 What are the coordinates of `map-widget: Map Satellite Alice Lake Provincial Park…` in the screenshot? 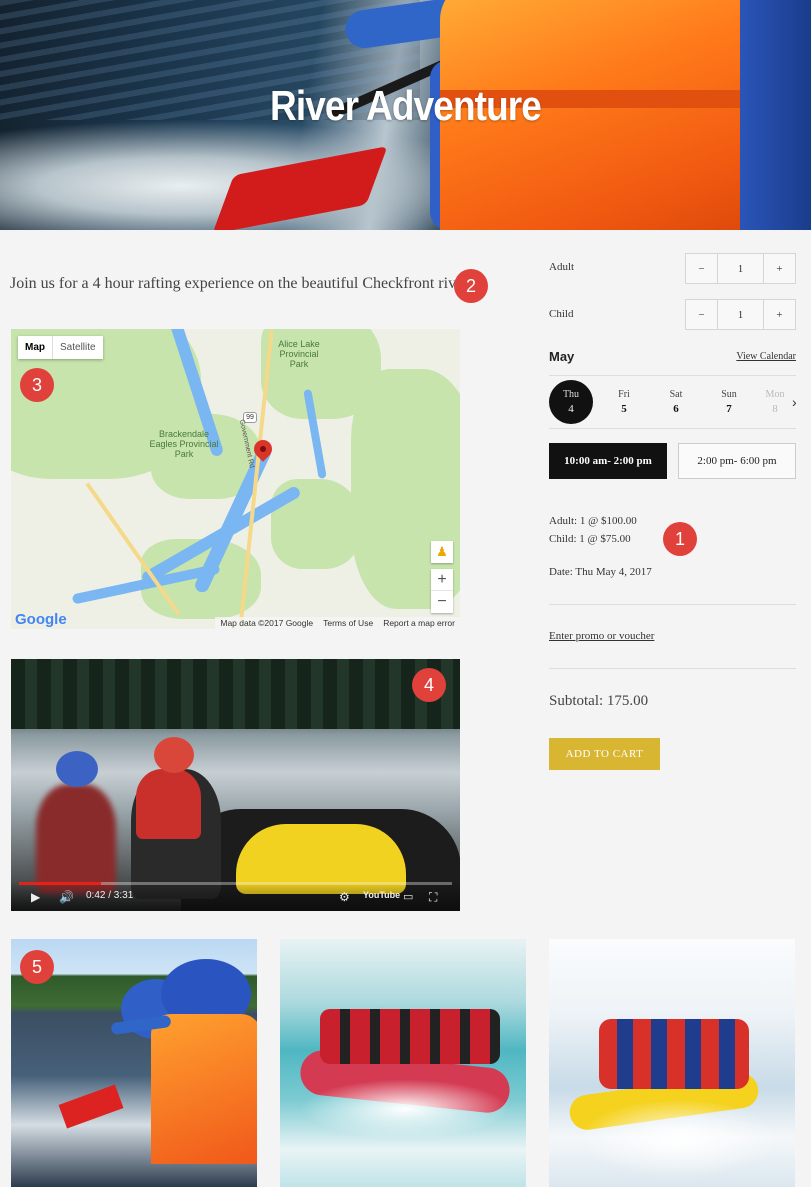 It's located at (235, 479).